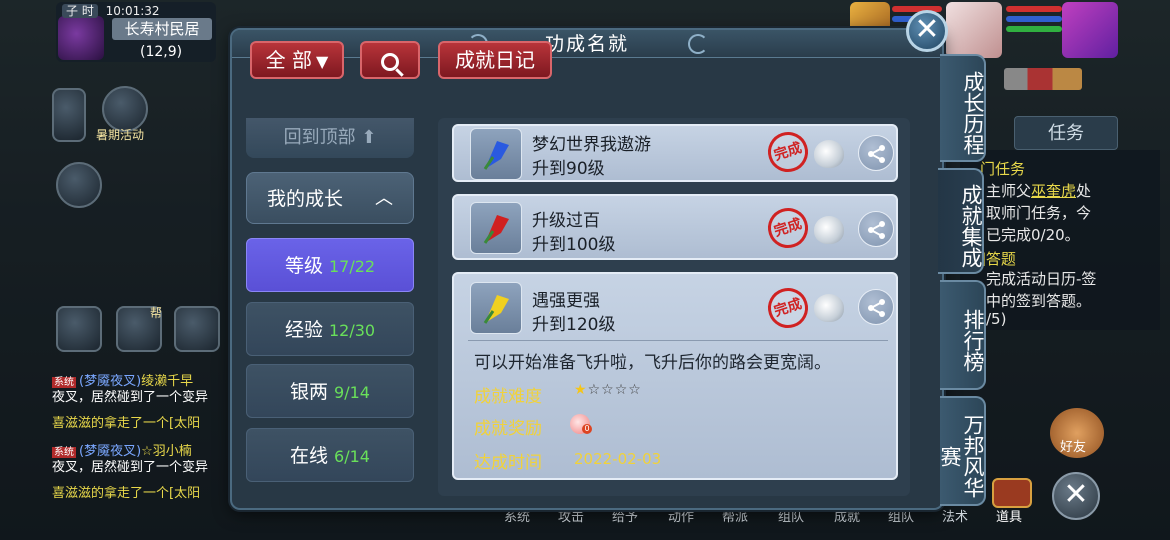 Image resolution: width=1170 pixels, height=540 pixels. What do you see at coordinates (330, 391) in the screenshot?
I see `category-silver: 银两 9/14` at bounding box center [330, 391].